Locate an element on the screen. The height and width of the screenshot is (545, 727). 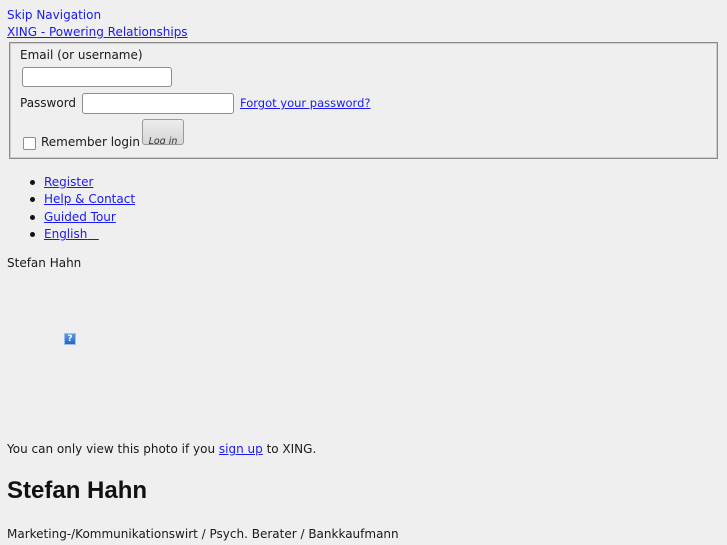
guided-tour-link: Guided Tour is located at coordinates (80, 217).